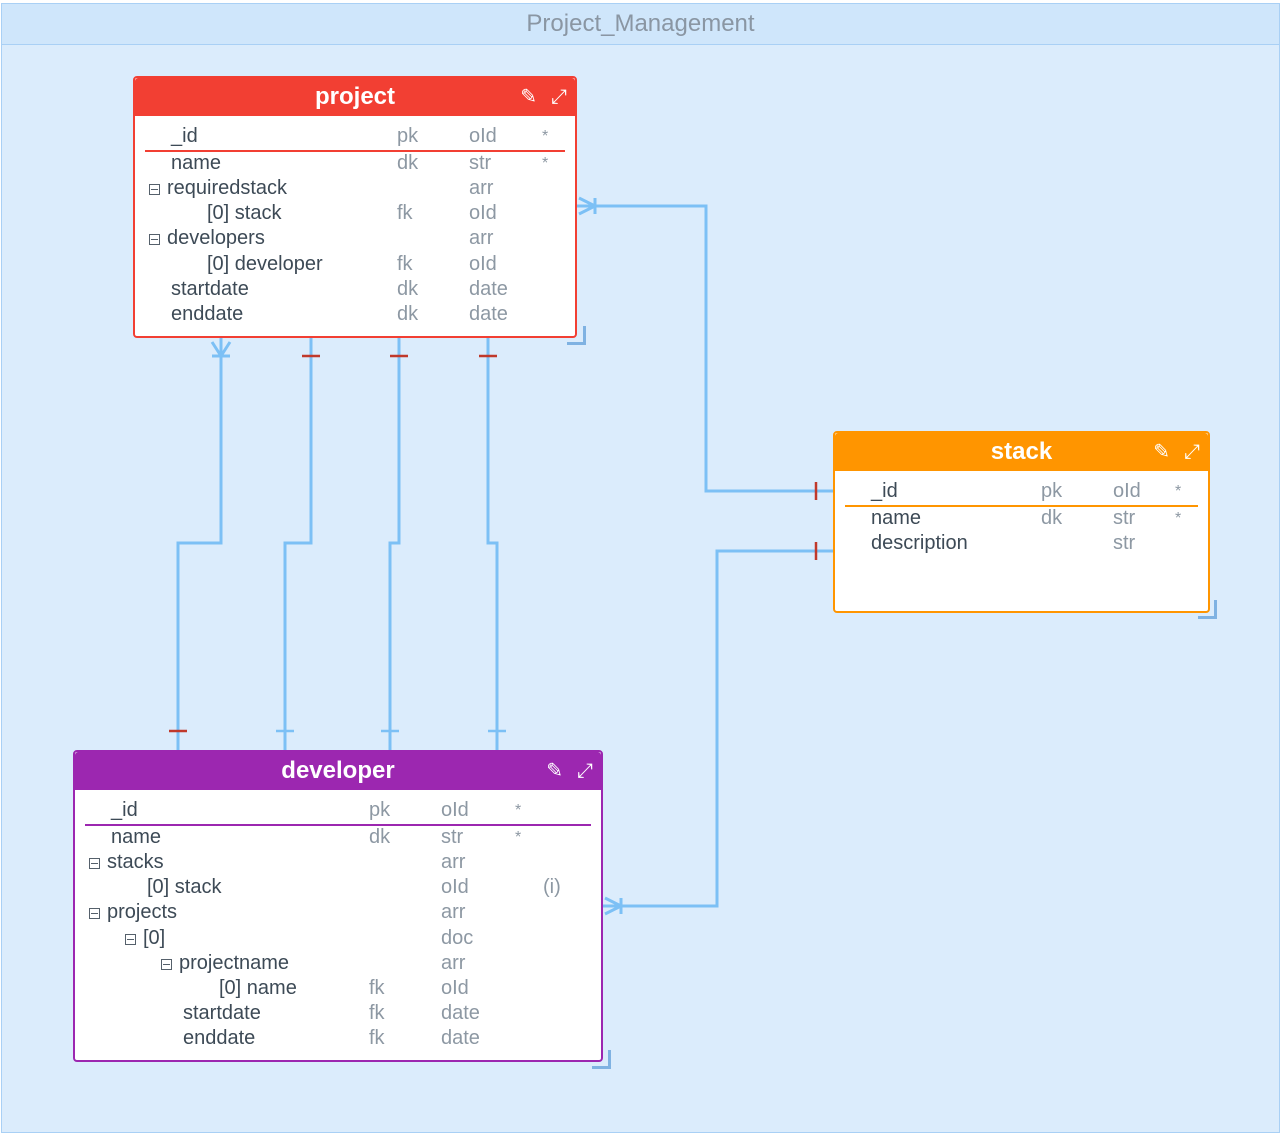 This screenshot has height=1135, width=1282. I want to click on entity-developer-title: developer, so click(338, 770).